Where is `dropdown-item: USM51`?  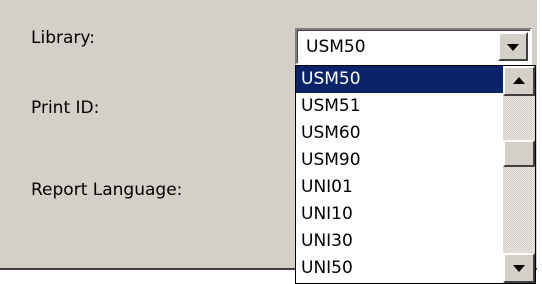
dropdown-item: USM51 is located at coordinates (400, 106).